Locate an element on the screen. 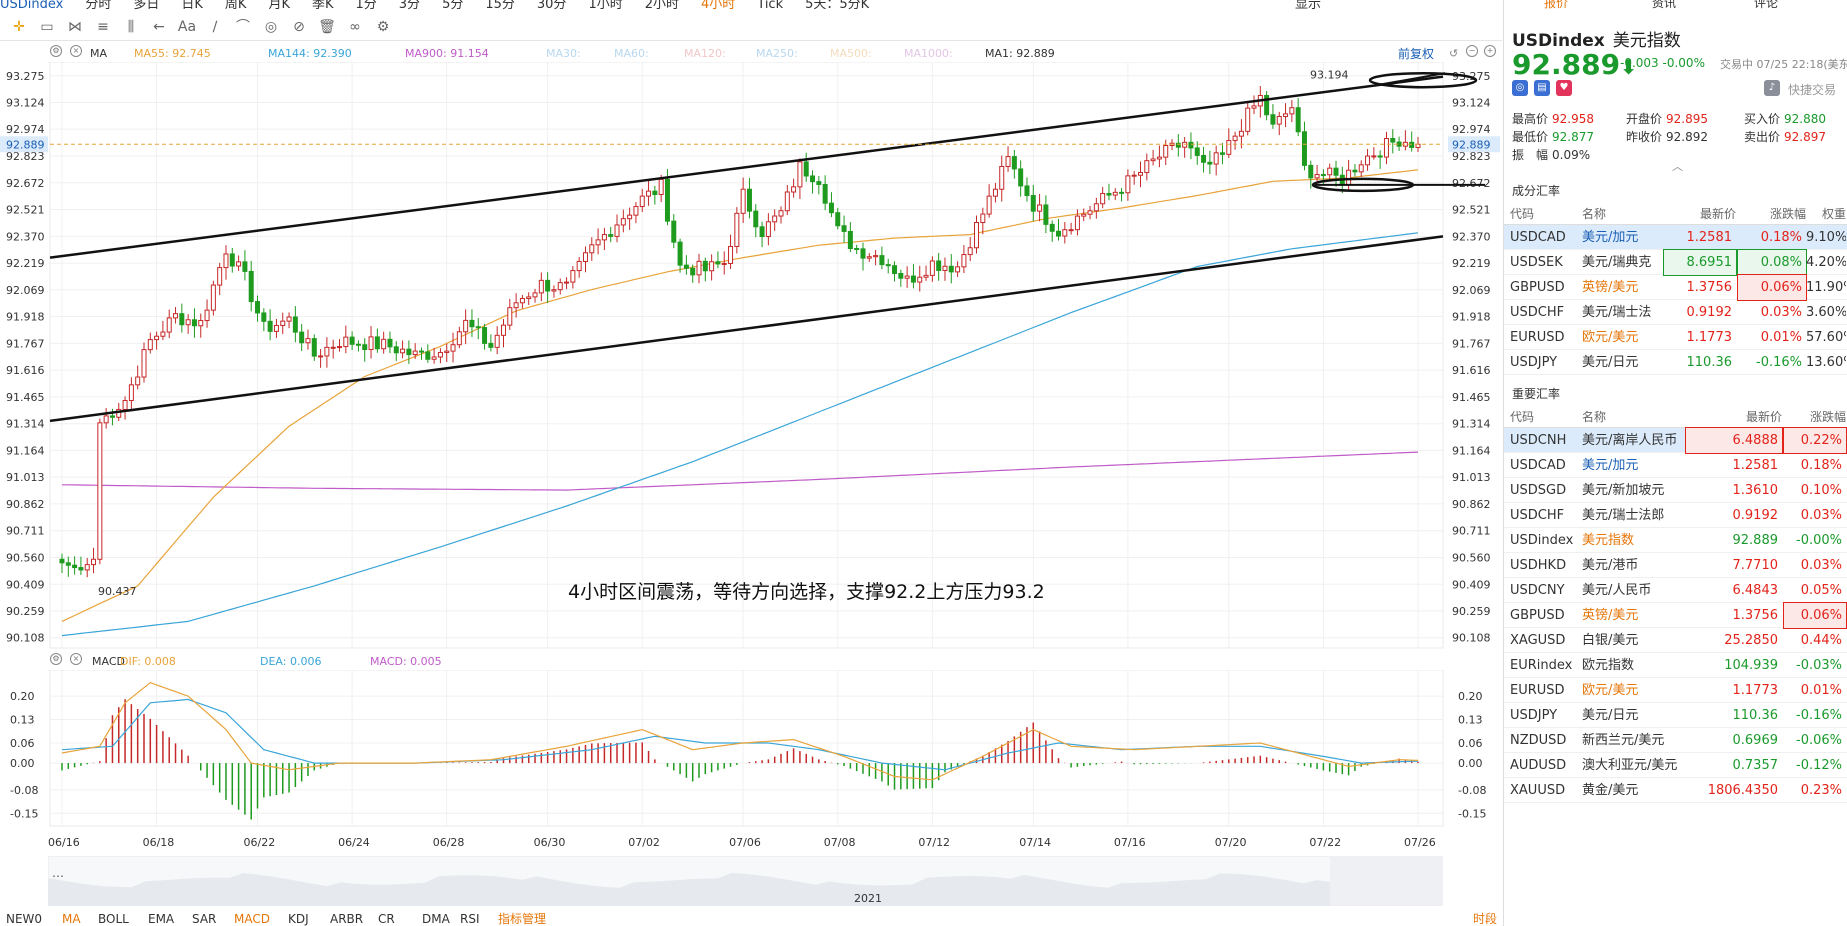 This screenshot has width=1847, height=926. collapse-icon: ︿ is located at coordinates (1677, 166).